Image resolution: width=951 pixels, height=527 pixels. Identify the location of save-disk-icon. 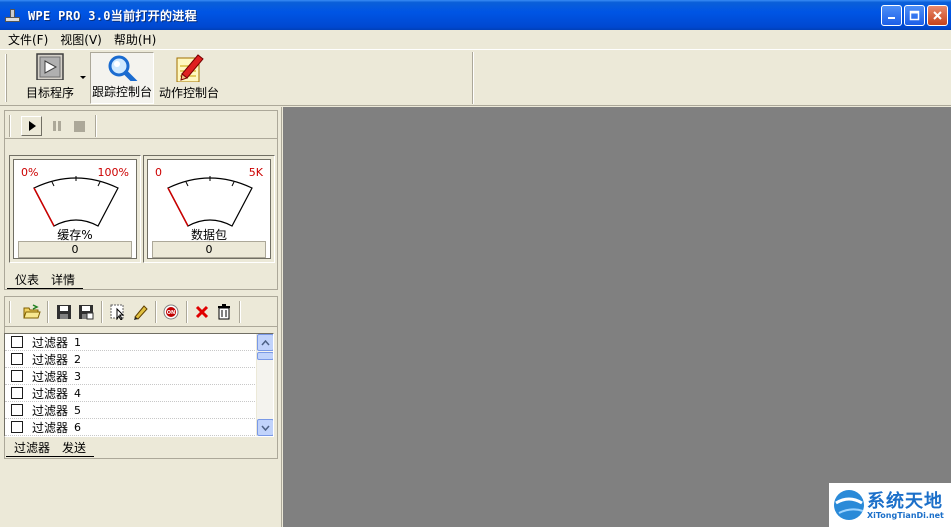
(63, 312).